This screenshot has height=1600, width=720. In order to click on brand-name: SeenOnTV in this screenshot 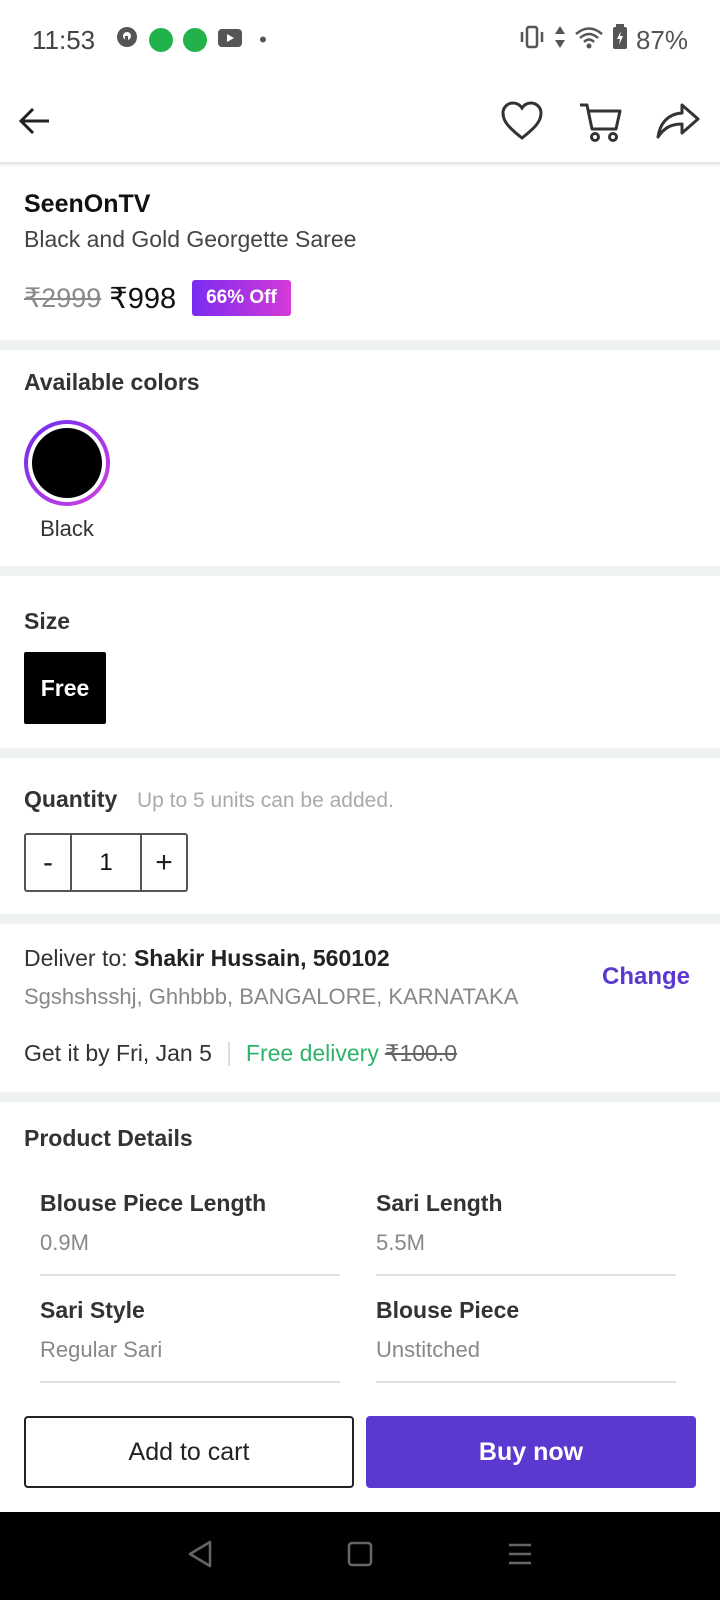, I will do `click(87, 204)`.